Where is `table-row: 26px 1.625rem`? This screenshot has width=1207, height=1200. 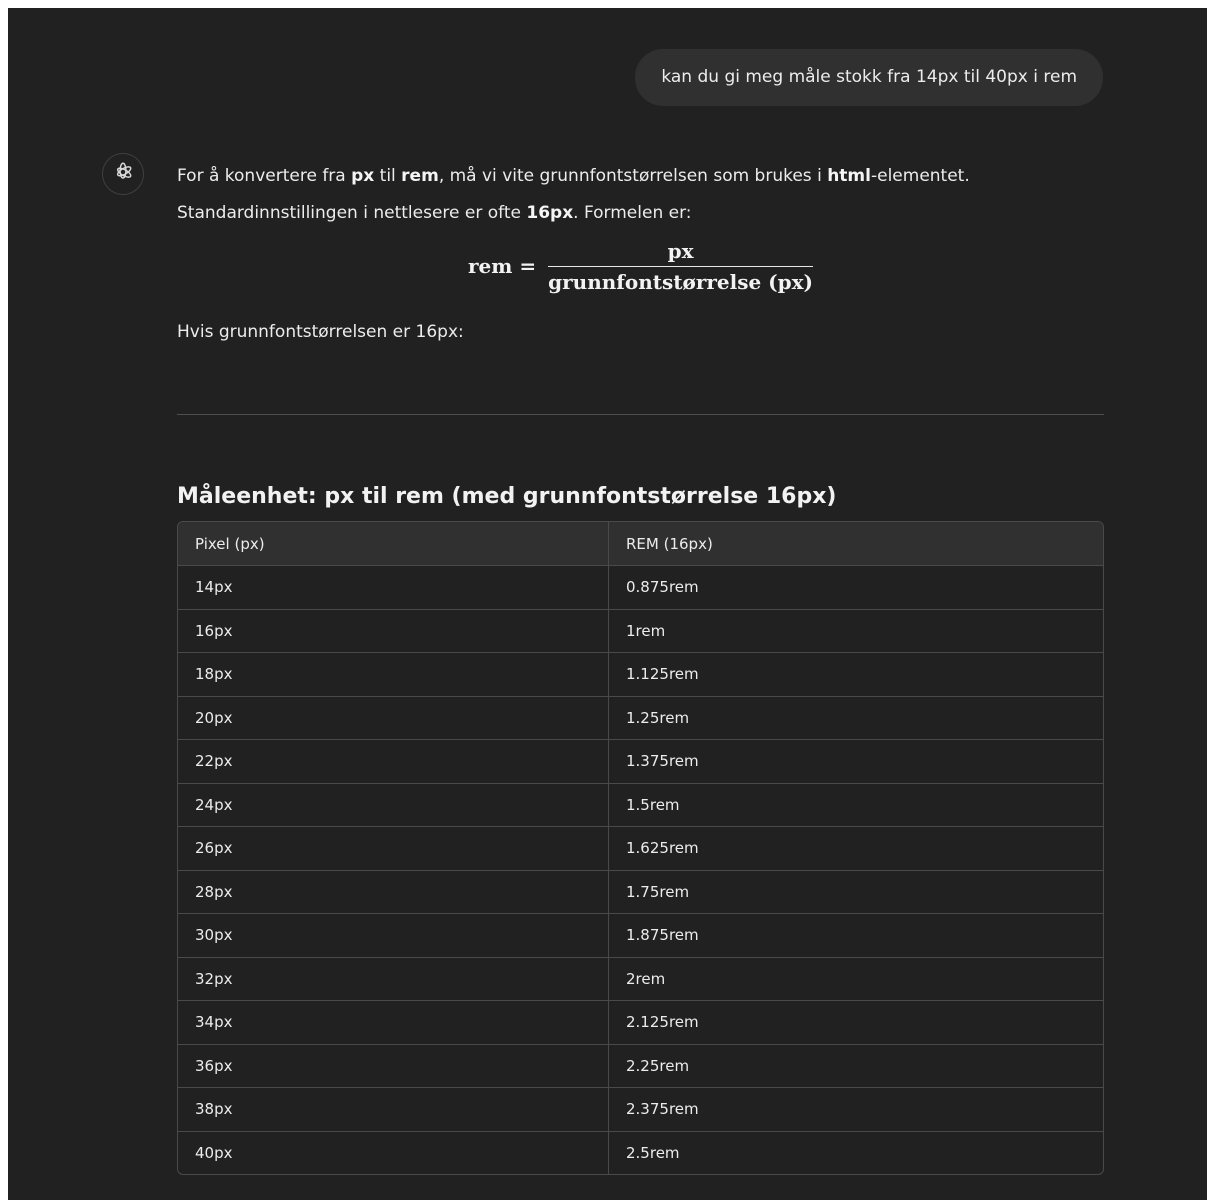 table-row: 26px 1.625rem is located at coordinates (640, 848).